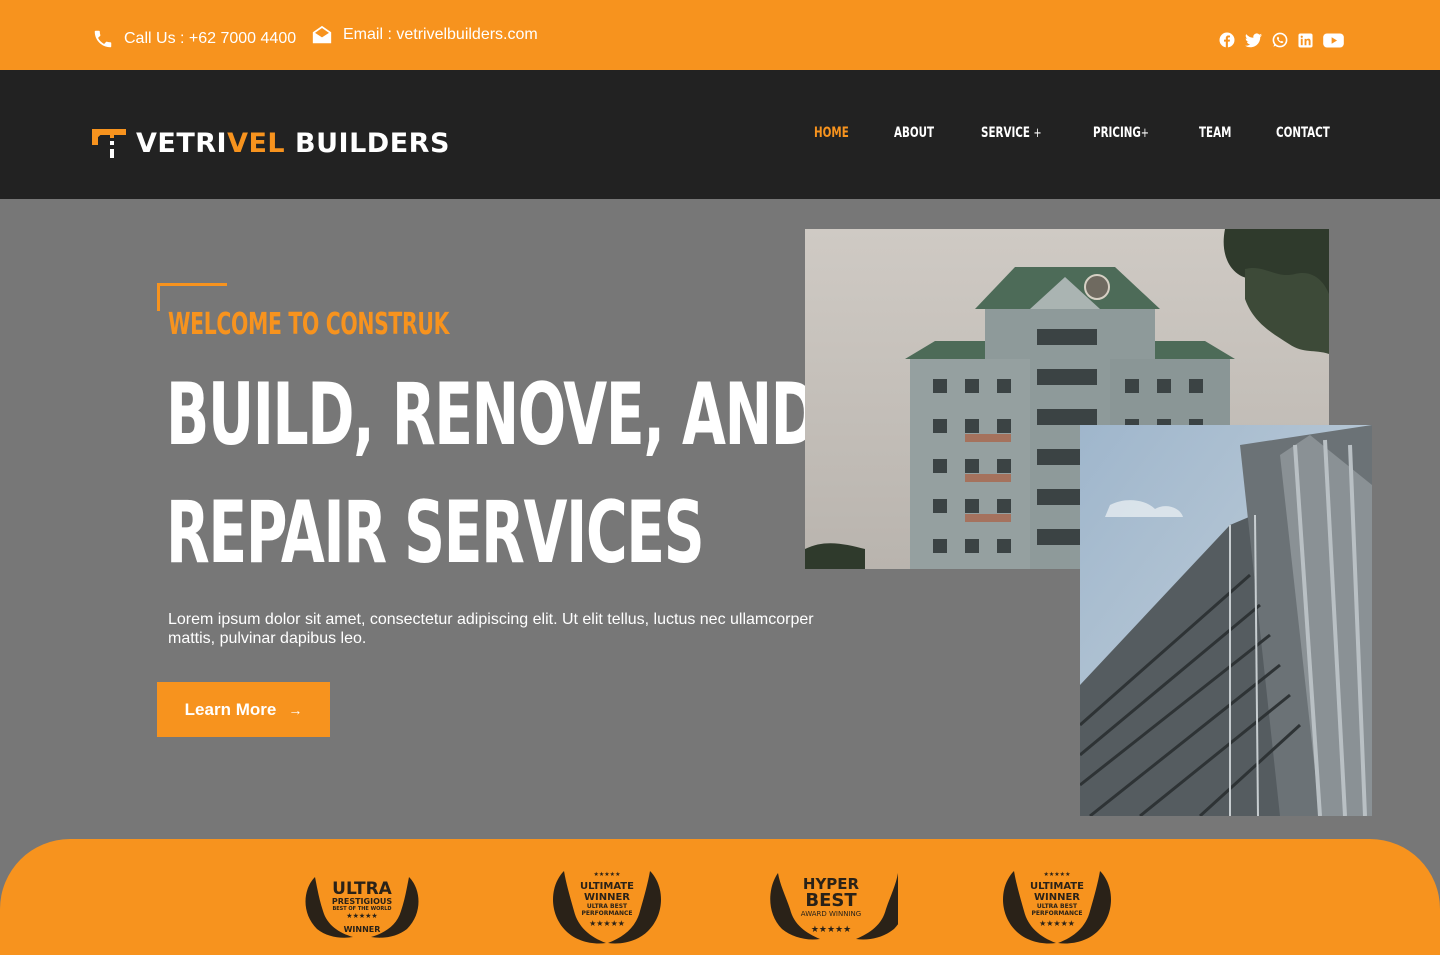 Image resolution: width=1440 pixels, height=955 pixels. What do you see at coordinates (1227, 40) in the screenshot?
I see `facebook-icon` at bounding box center [1227, 40].